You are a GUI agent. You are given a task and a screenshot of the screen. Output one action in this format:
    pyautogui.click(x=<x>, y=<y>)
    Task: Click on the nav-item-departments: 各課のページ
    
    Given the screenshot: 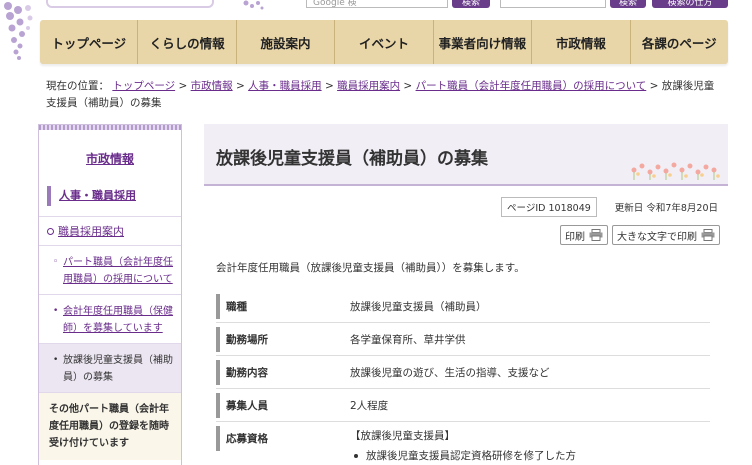 What is the action you would take?
    pyautogui.click(x=679, y=42)
    